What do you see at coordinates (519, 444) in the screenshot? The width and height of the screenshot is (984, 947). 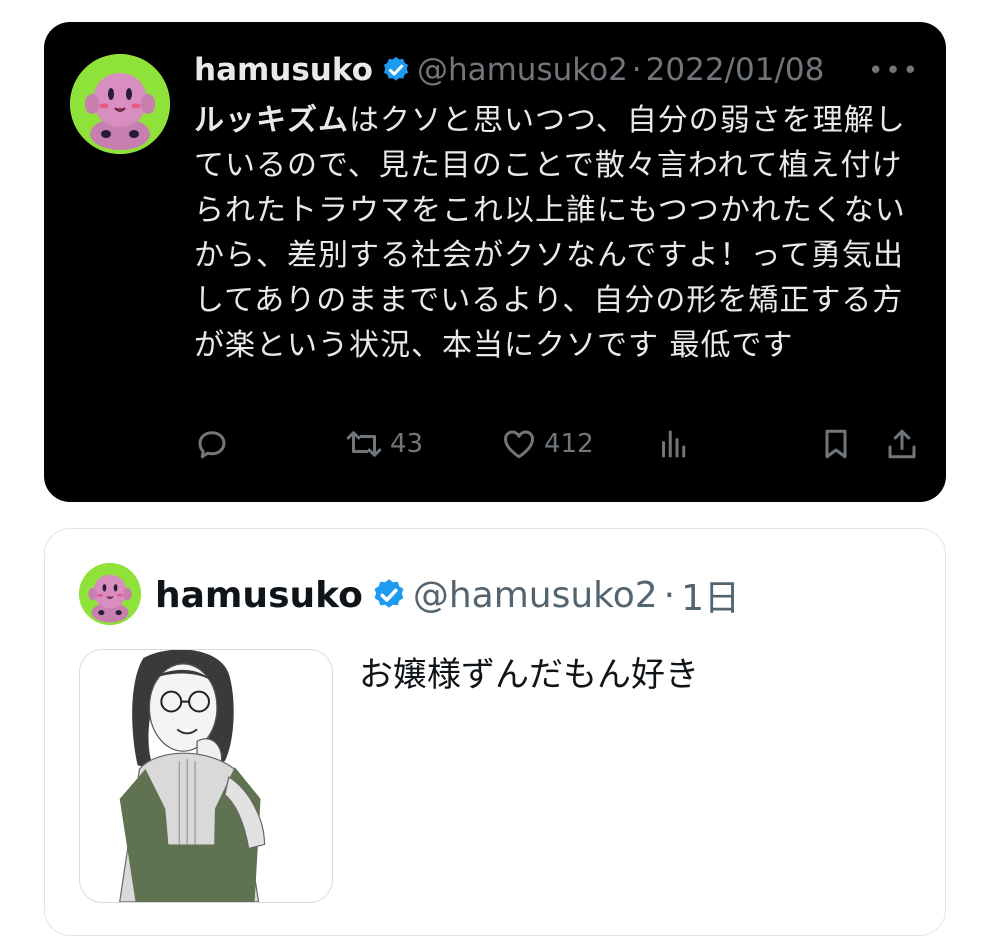 I see `heart-icon` at bounding box center [519, 444].